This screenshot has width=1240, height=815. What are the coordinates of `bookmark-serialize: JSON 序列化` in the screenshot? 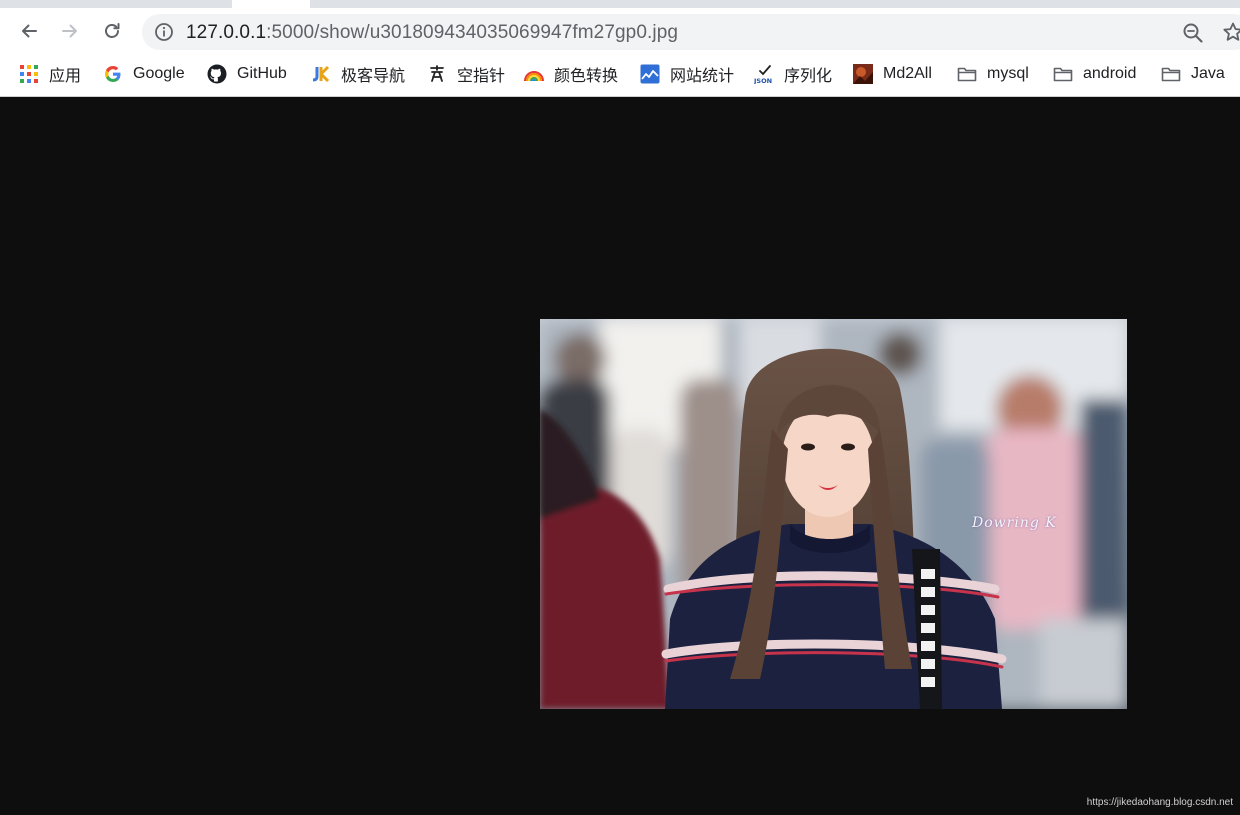 It's located at (793, 74).